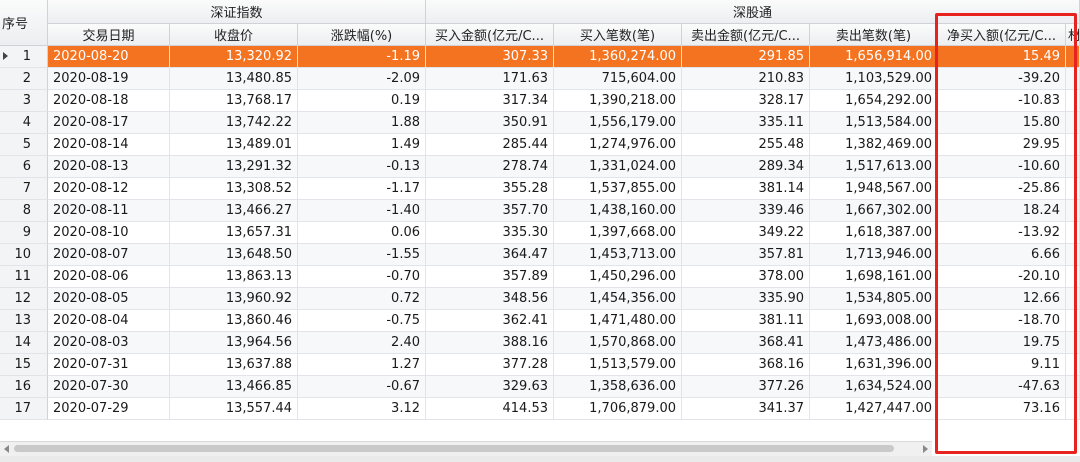 The image size is (1080, 462). What do you see at coordinates (109, 277) in the screenshot?
I see `cell-date: 2020-08-06` at bounding box center [109, 277].